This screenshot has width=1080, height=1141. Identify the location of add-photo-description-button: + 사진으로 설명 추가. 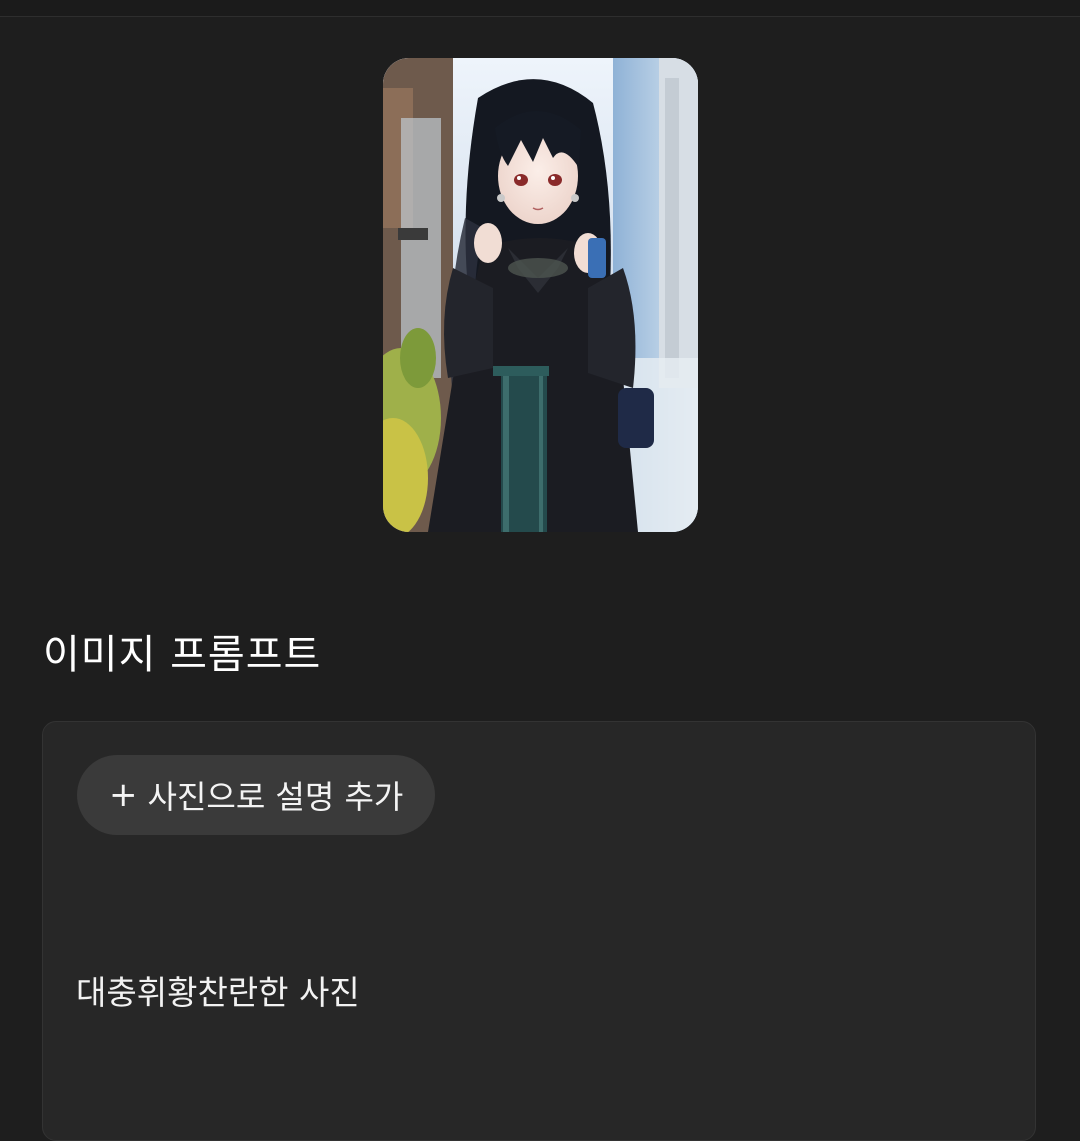
(256, 795).